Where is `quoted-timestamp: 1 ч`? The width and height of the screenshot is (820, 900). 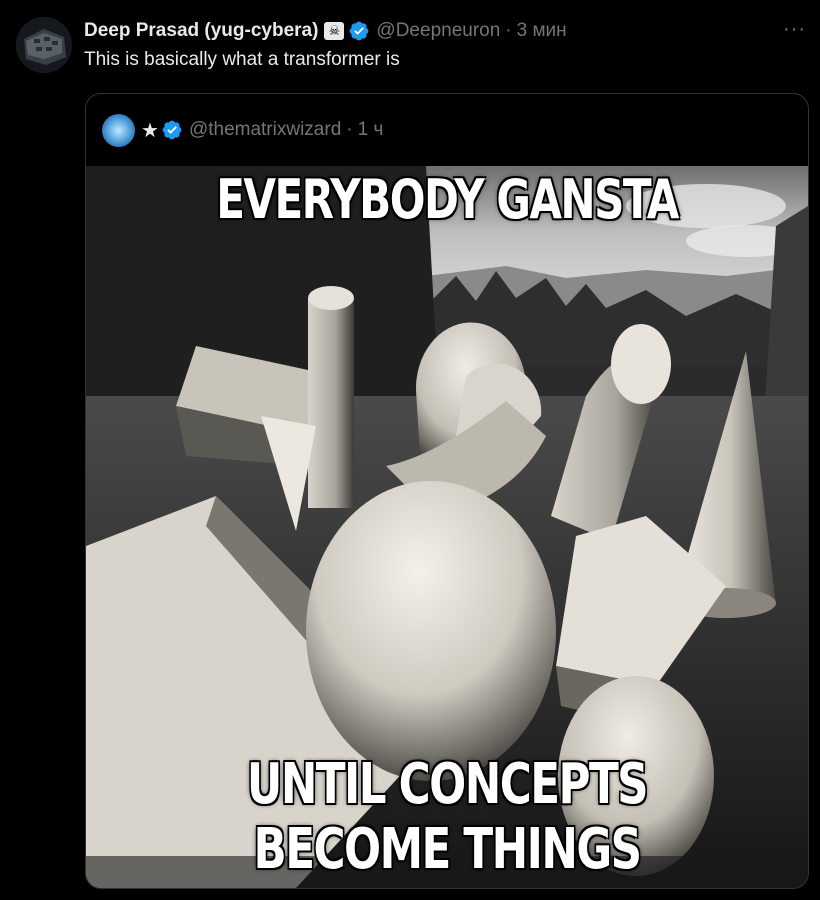 quoted-timestamp: 1 ч is located at coordinates (371, 130).